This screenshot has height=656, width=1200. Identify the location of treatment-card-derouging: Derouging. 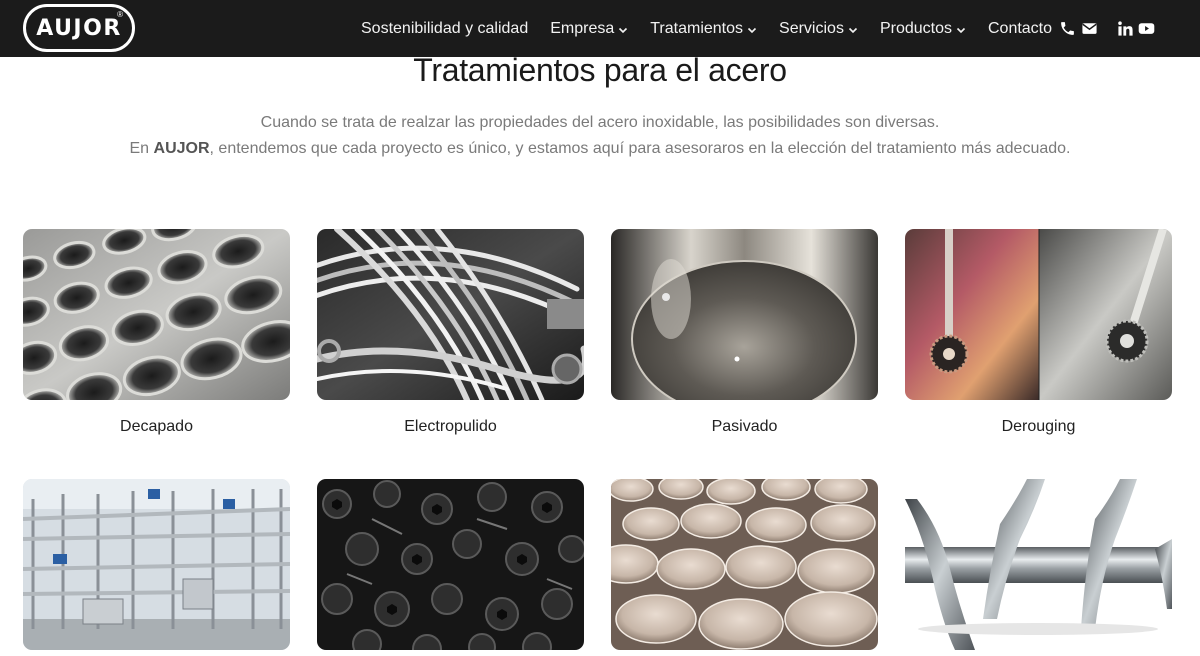
(1038, 332).